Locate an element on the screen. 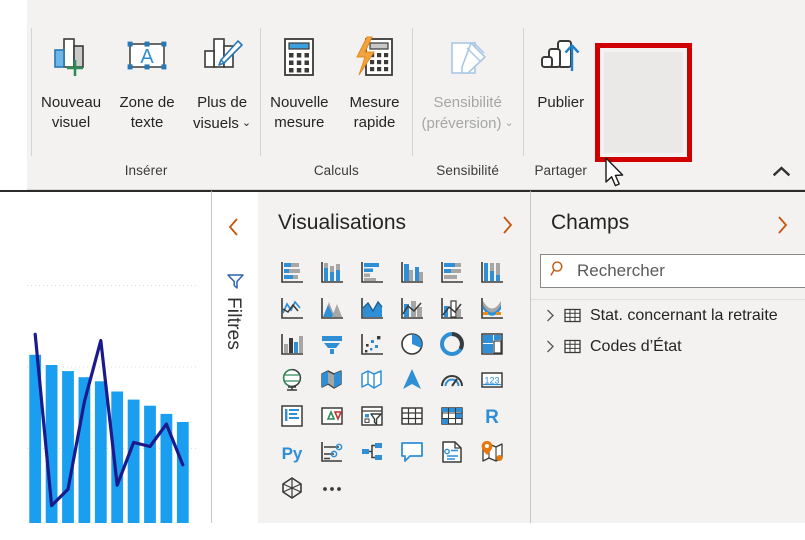 This screenshot has width=805, height=540. waterfall-chart-icon is located at coordinates (292, 344).